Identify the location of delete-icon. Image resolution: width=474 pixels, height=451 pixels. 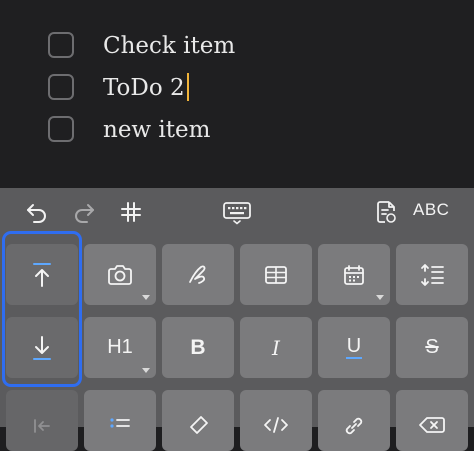
(432, 424).